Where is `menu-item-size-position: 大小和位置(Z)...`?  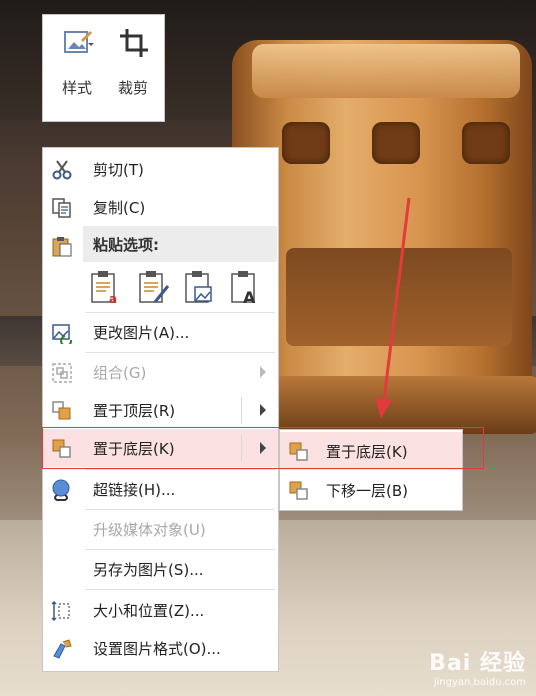 menu-item-size-position: 大小和位置(Z)... is located at coordinates (160, 610).